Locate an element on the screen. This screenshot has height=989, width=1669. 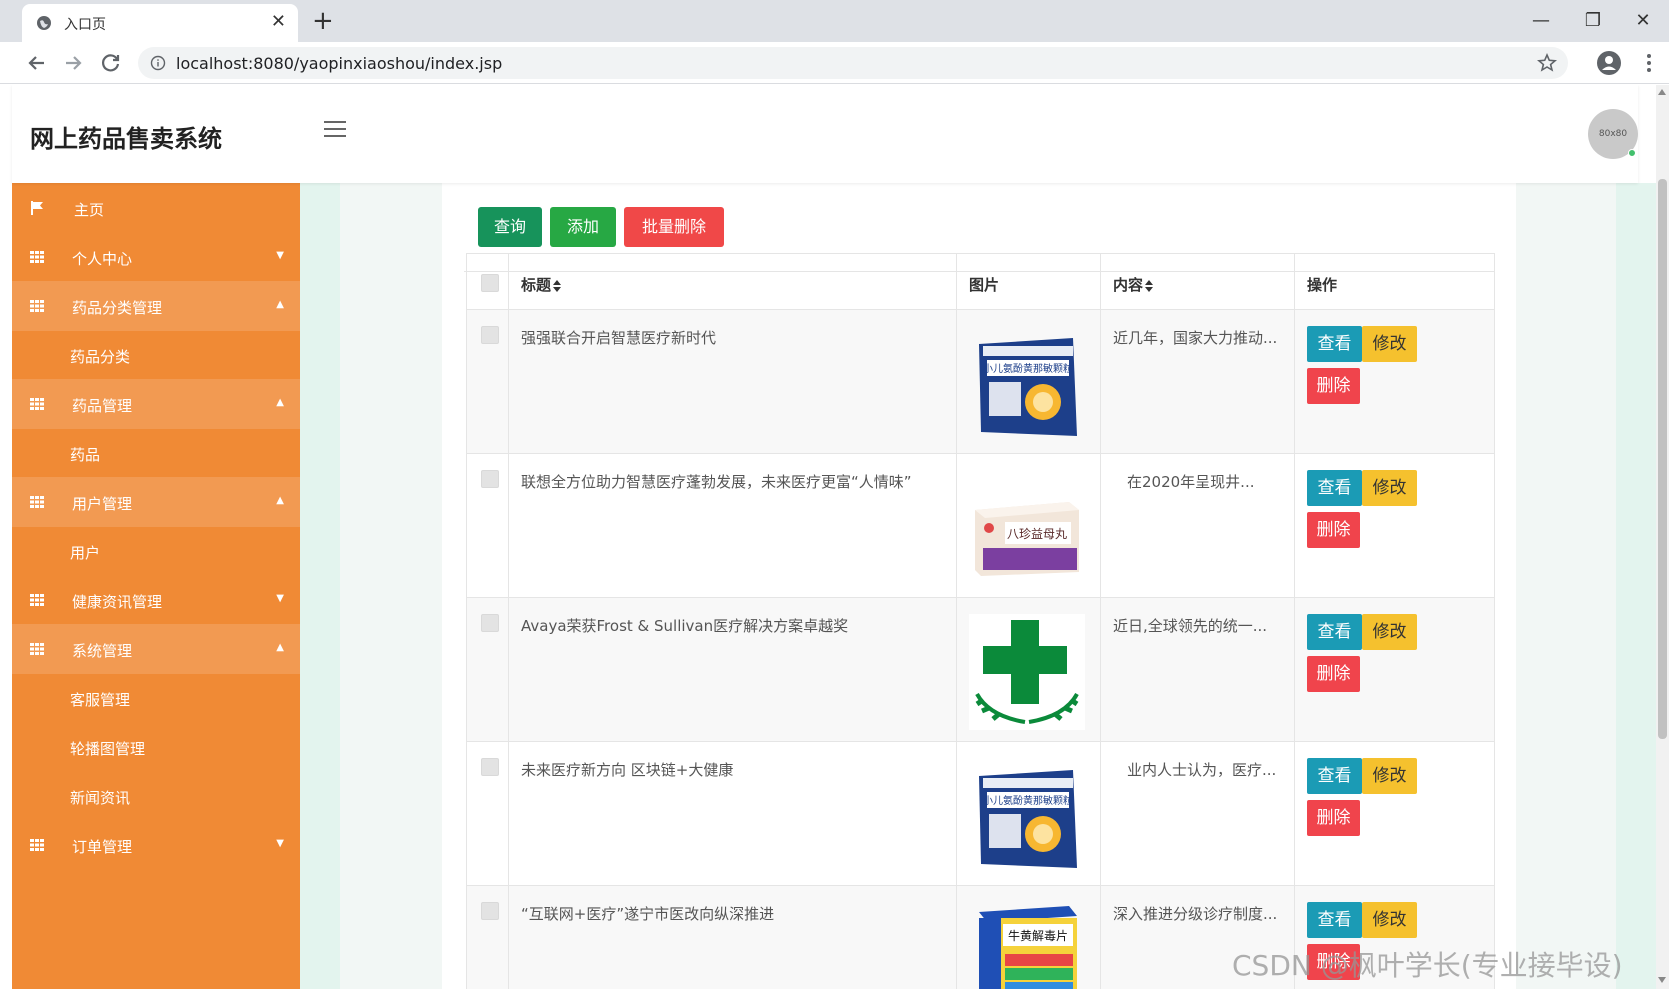
image-cell: 小儿氨酚黄那敏颗粒 is located at coordinates (1028, 813).